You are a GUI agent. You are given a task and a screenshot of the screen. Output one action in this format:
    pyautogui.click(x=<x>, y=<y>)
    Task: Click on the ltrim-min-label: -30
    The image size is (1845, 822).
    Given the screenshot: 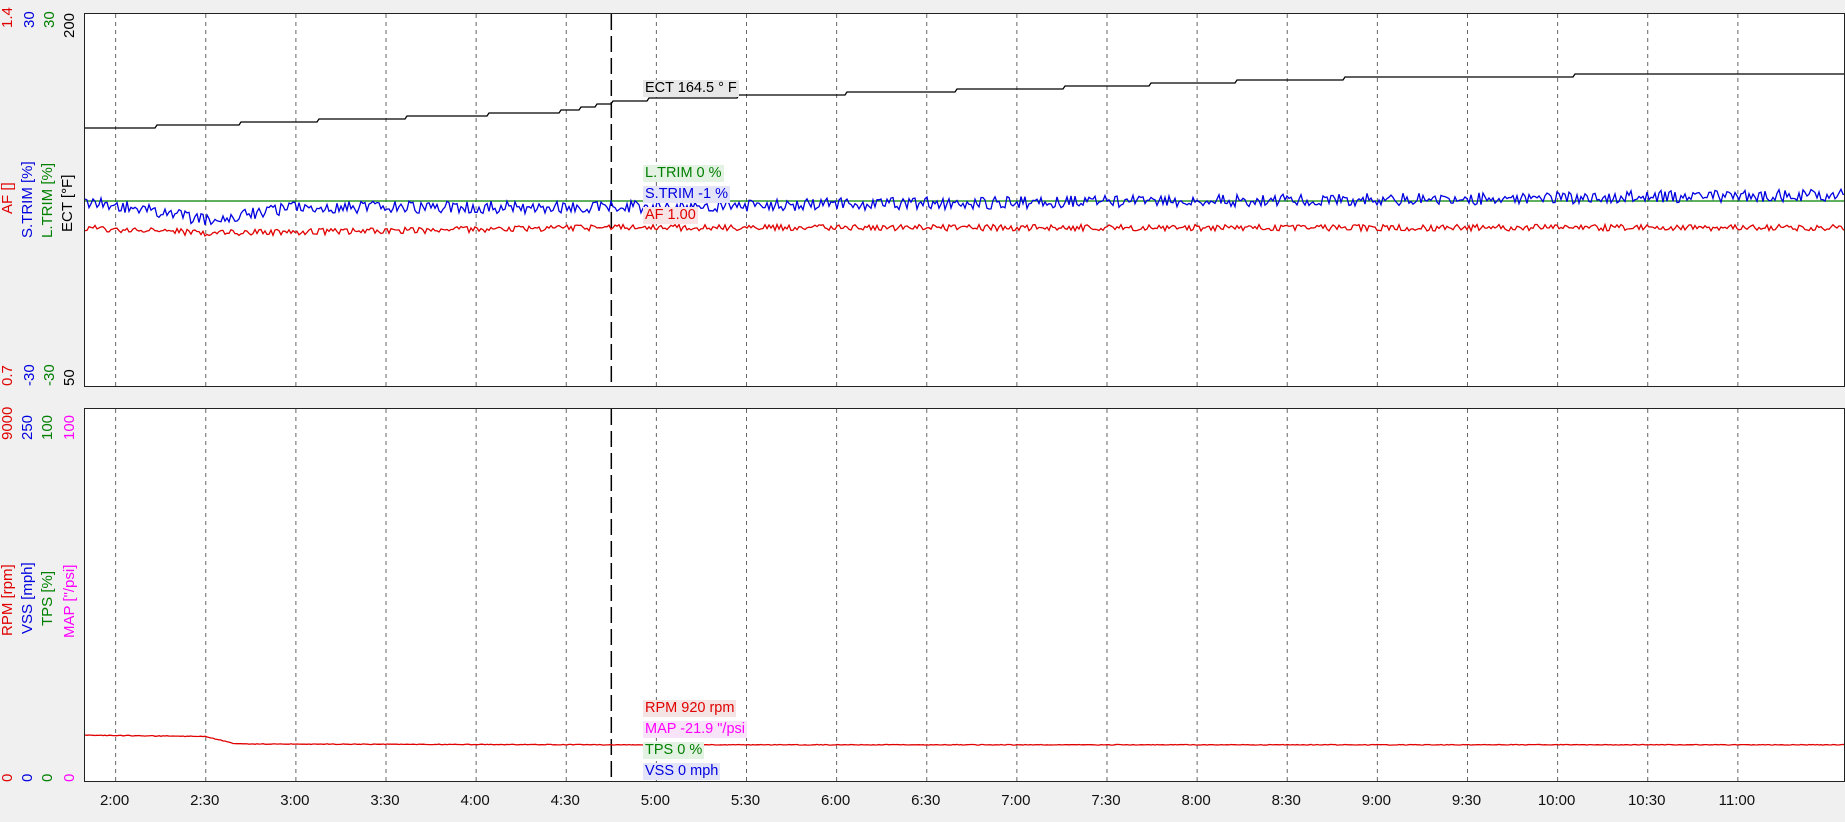 What is the action you would take?
    pyautogui.click(x=50, y=375)
    